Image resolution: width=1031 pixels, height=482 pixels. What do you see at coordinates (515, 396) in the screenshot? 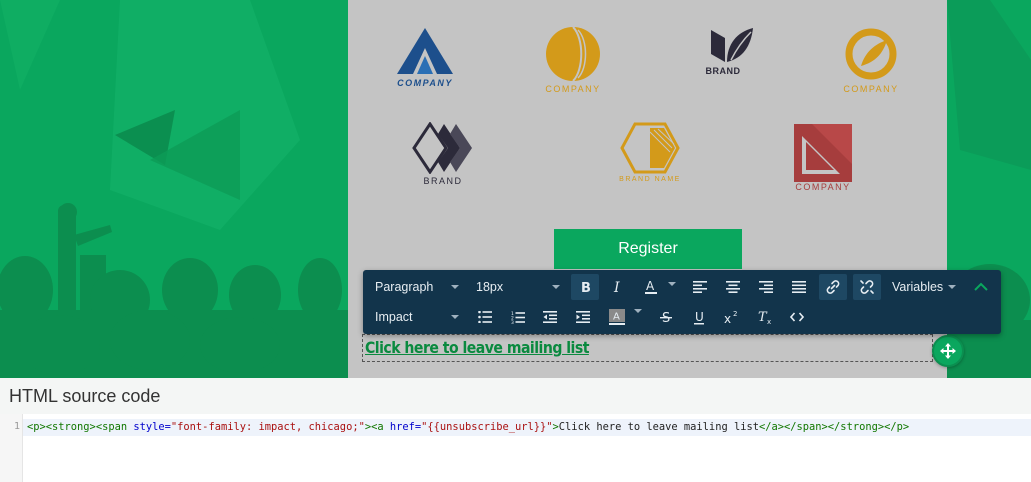
I see `source-panel-header: HTML source code` at bounding box center [515, 396].